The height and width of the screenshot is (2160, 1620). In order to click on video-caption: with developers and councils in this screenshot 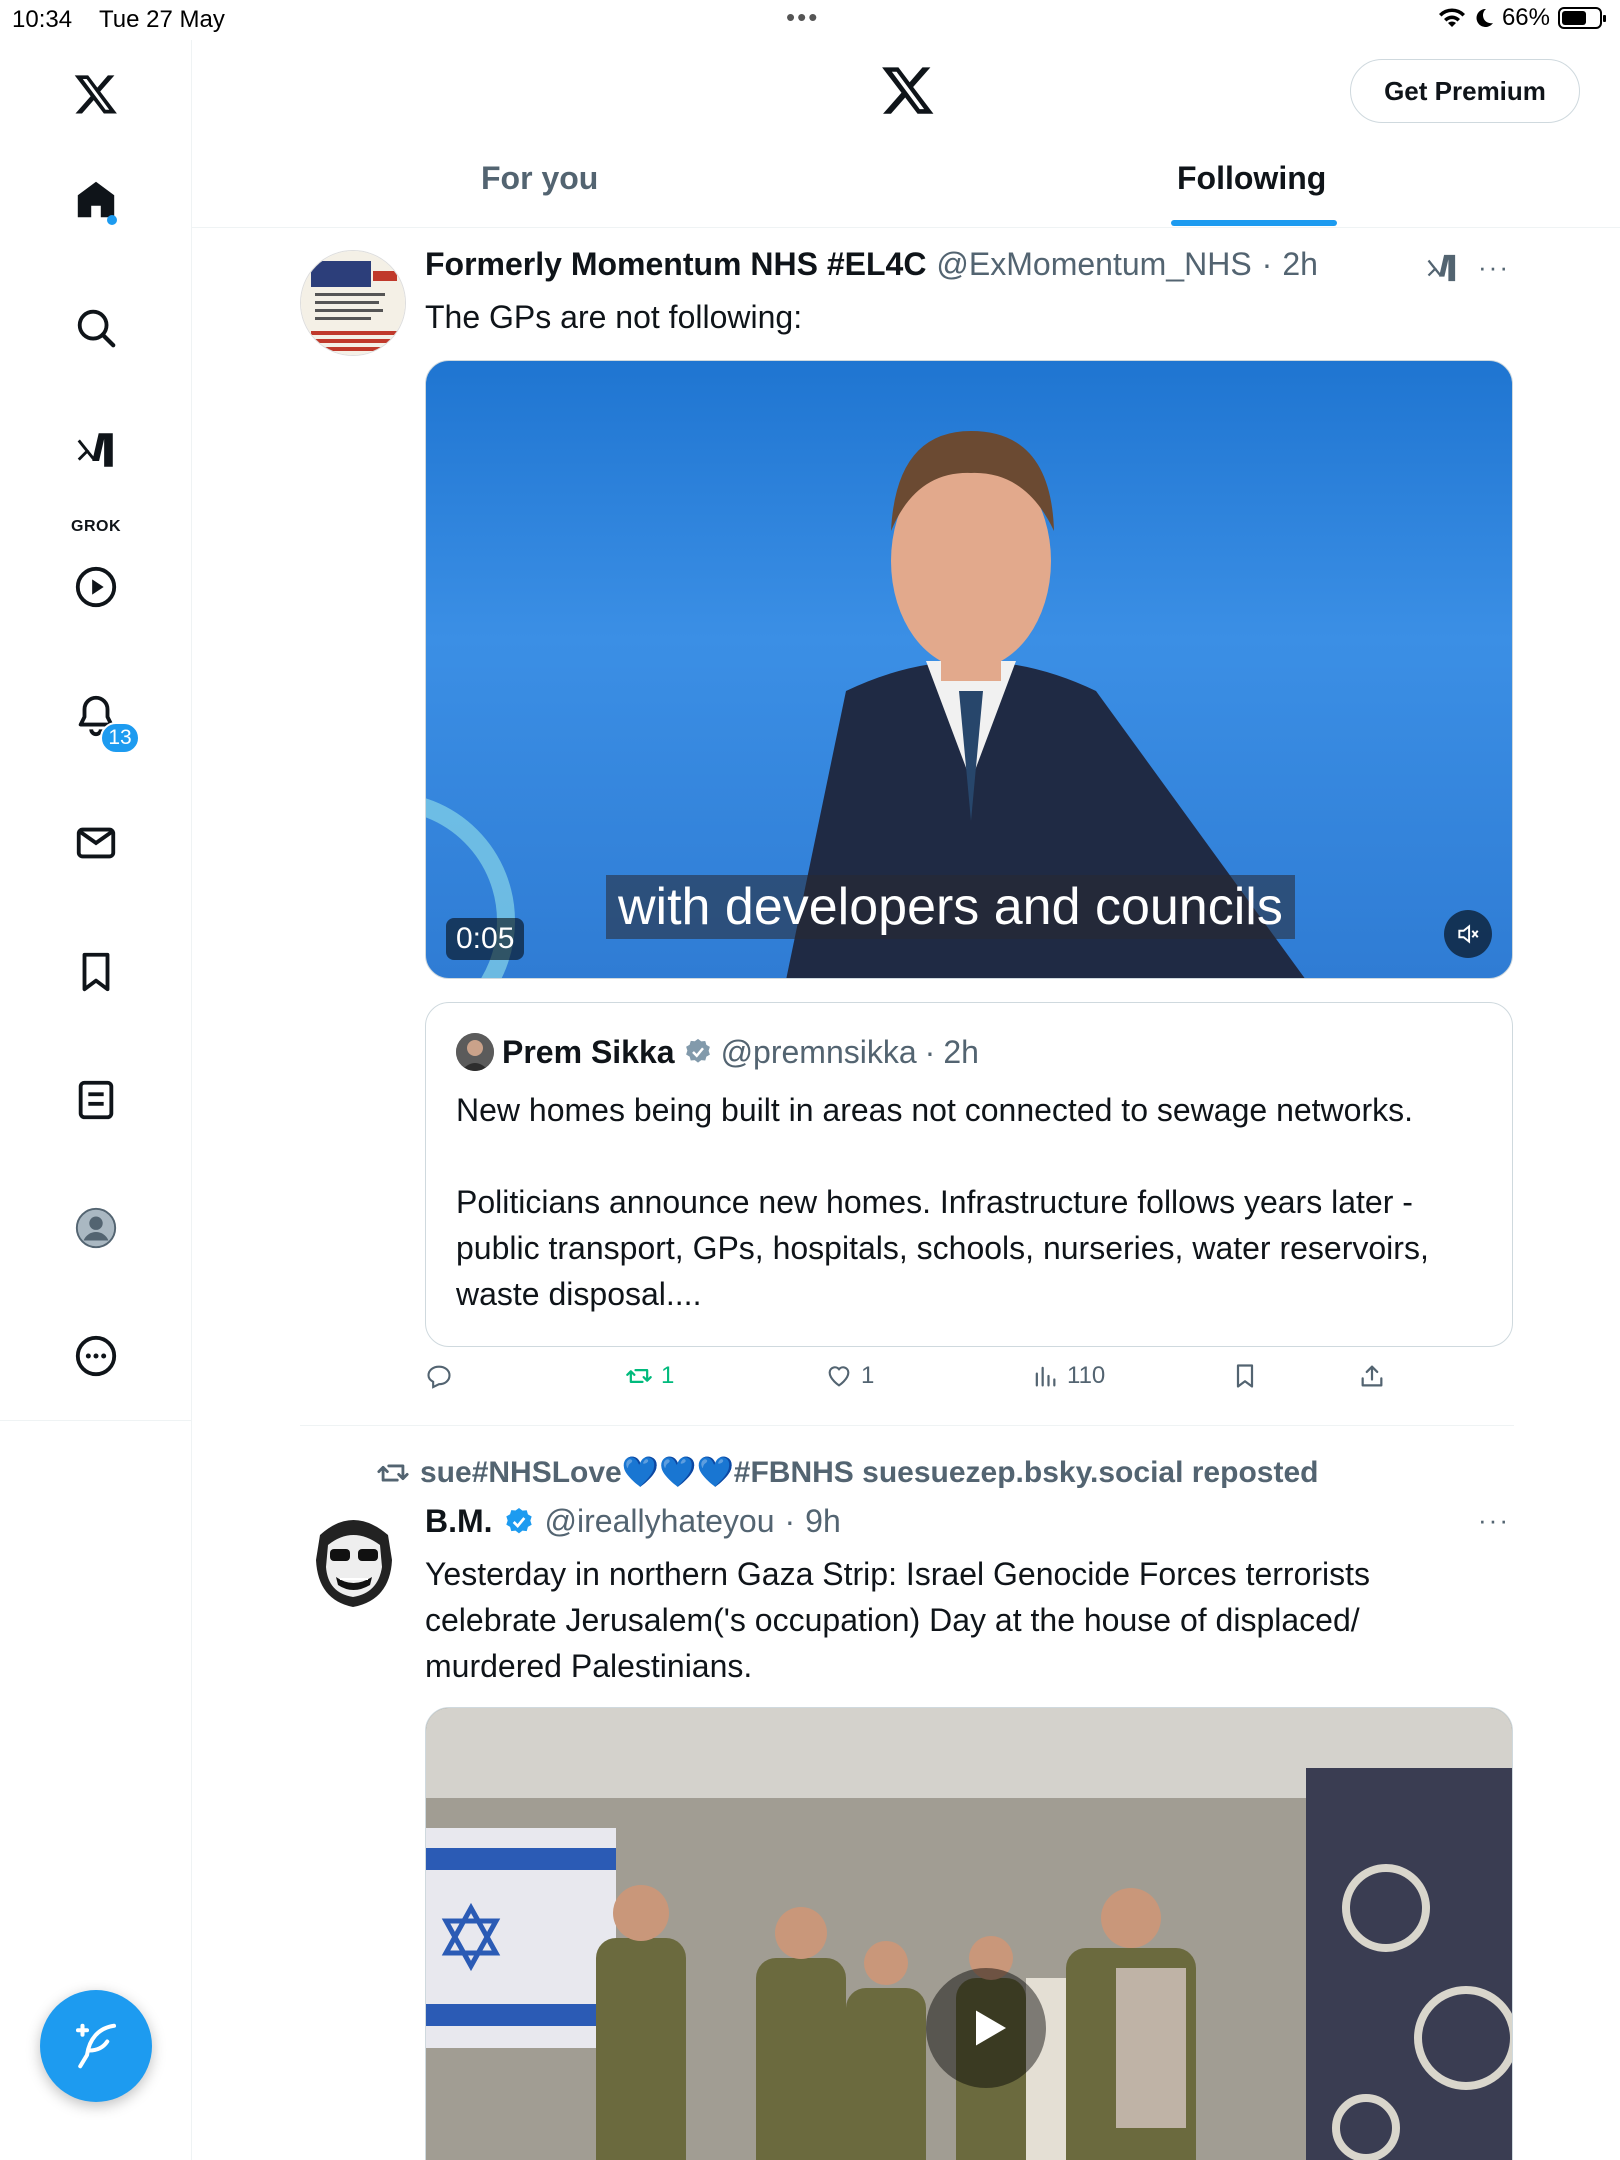, I will do `click(950, 907)`.